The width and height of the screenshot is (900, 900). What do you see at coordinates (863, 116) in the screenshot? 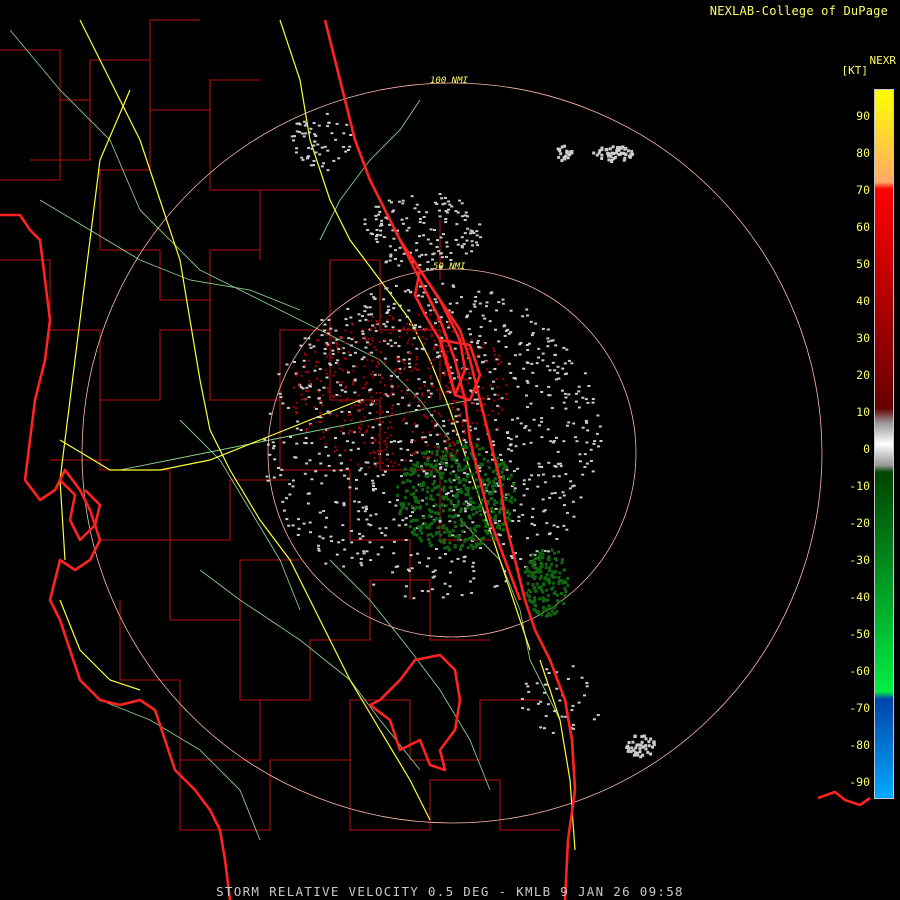
I see `legend-tick-label: 90` at bounding box center [863, 116].